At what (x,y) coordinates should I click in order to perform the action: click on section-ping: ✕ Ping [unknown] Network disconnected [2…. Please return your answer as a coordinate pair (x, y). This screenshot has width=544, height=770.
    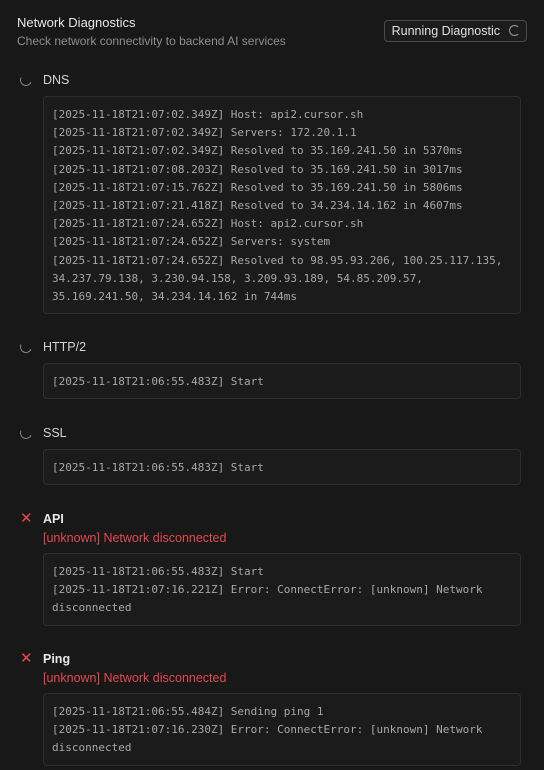
    Looking at the image, I should click on (270, 707).